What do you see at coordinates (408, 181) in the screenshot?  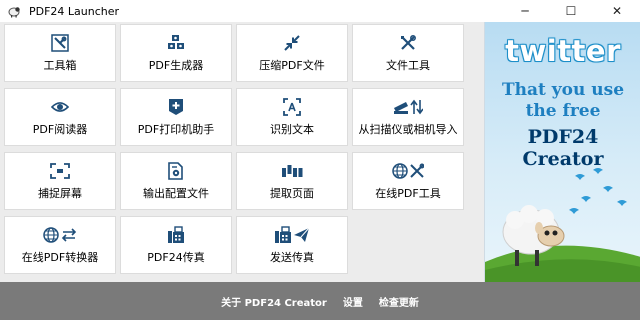 I see `tool-online-tools-button: 在线PDF工具` at bounding box center [408, 181].